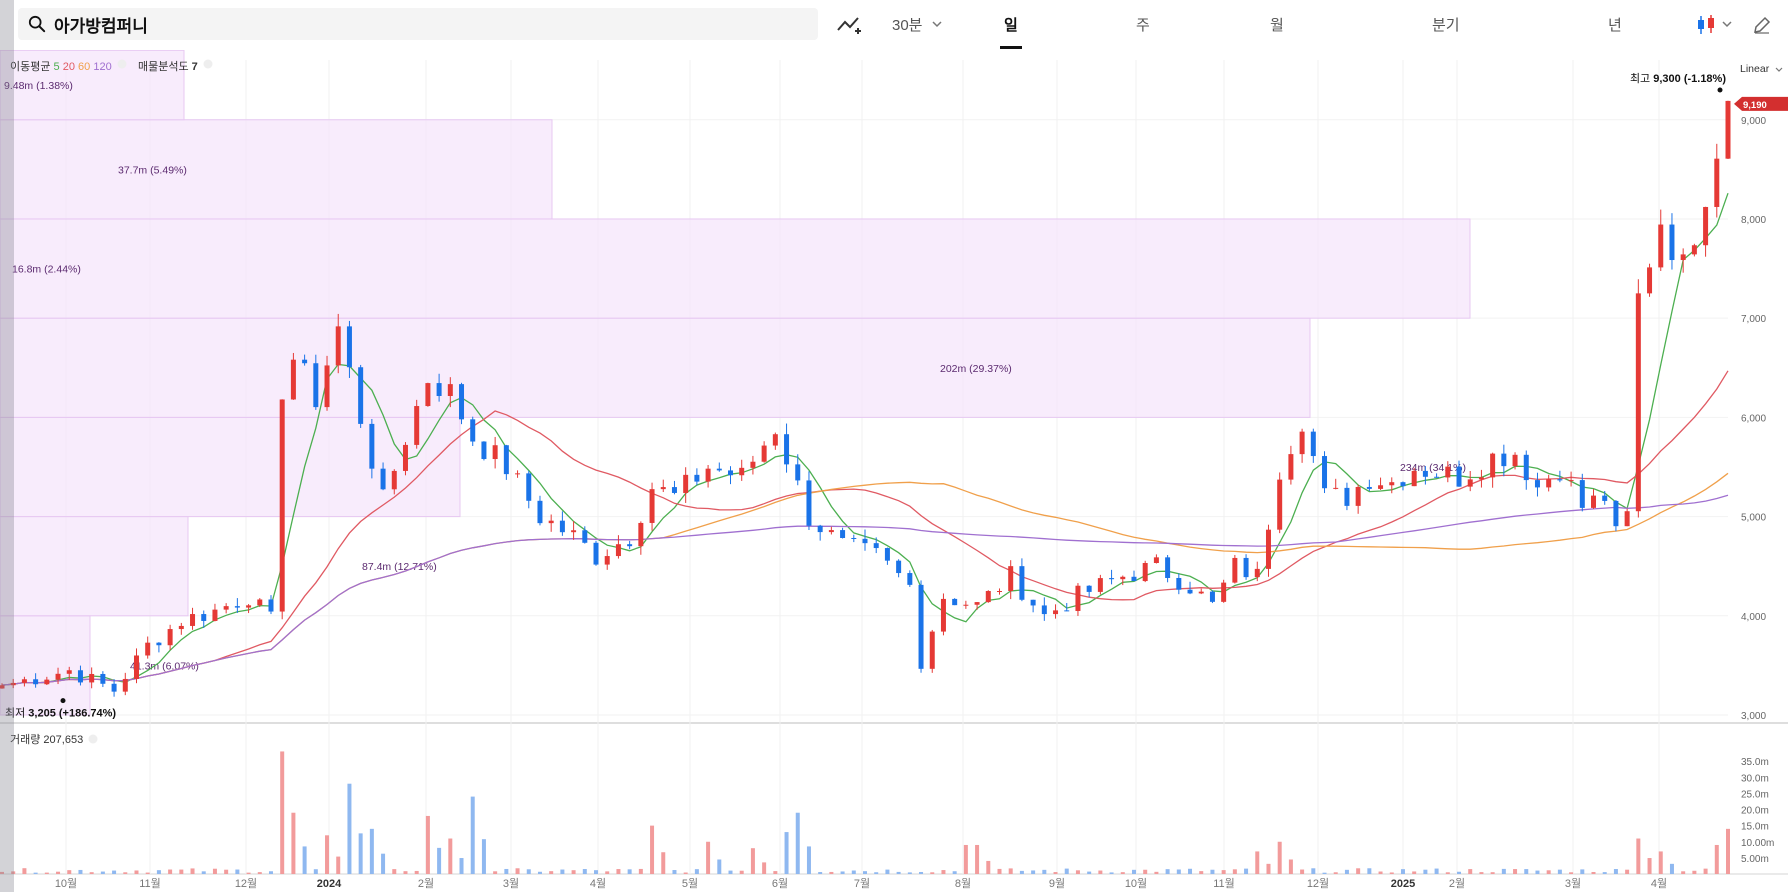  I want to click on x-tick-label: 6월, so click(780, 883).